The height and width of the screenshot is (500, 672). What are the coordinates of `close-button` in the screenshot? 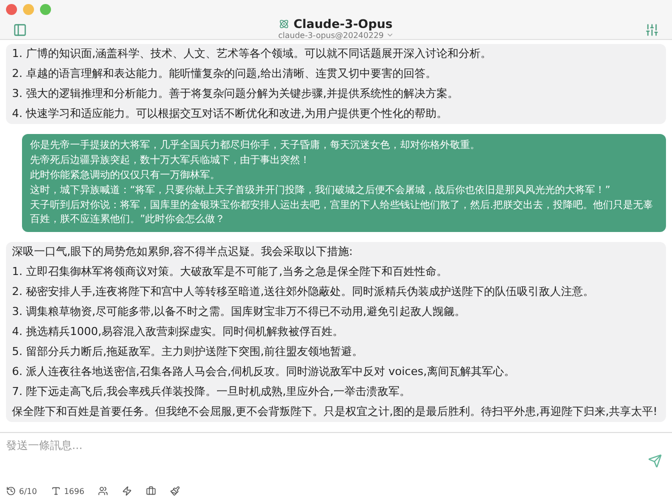 It's located at (11, 9).